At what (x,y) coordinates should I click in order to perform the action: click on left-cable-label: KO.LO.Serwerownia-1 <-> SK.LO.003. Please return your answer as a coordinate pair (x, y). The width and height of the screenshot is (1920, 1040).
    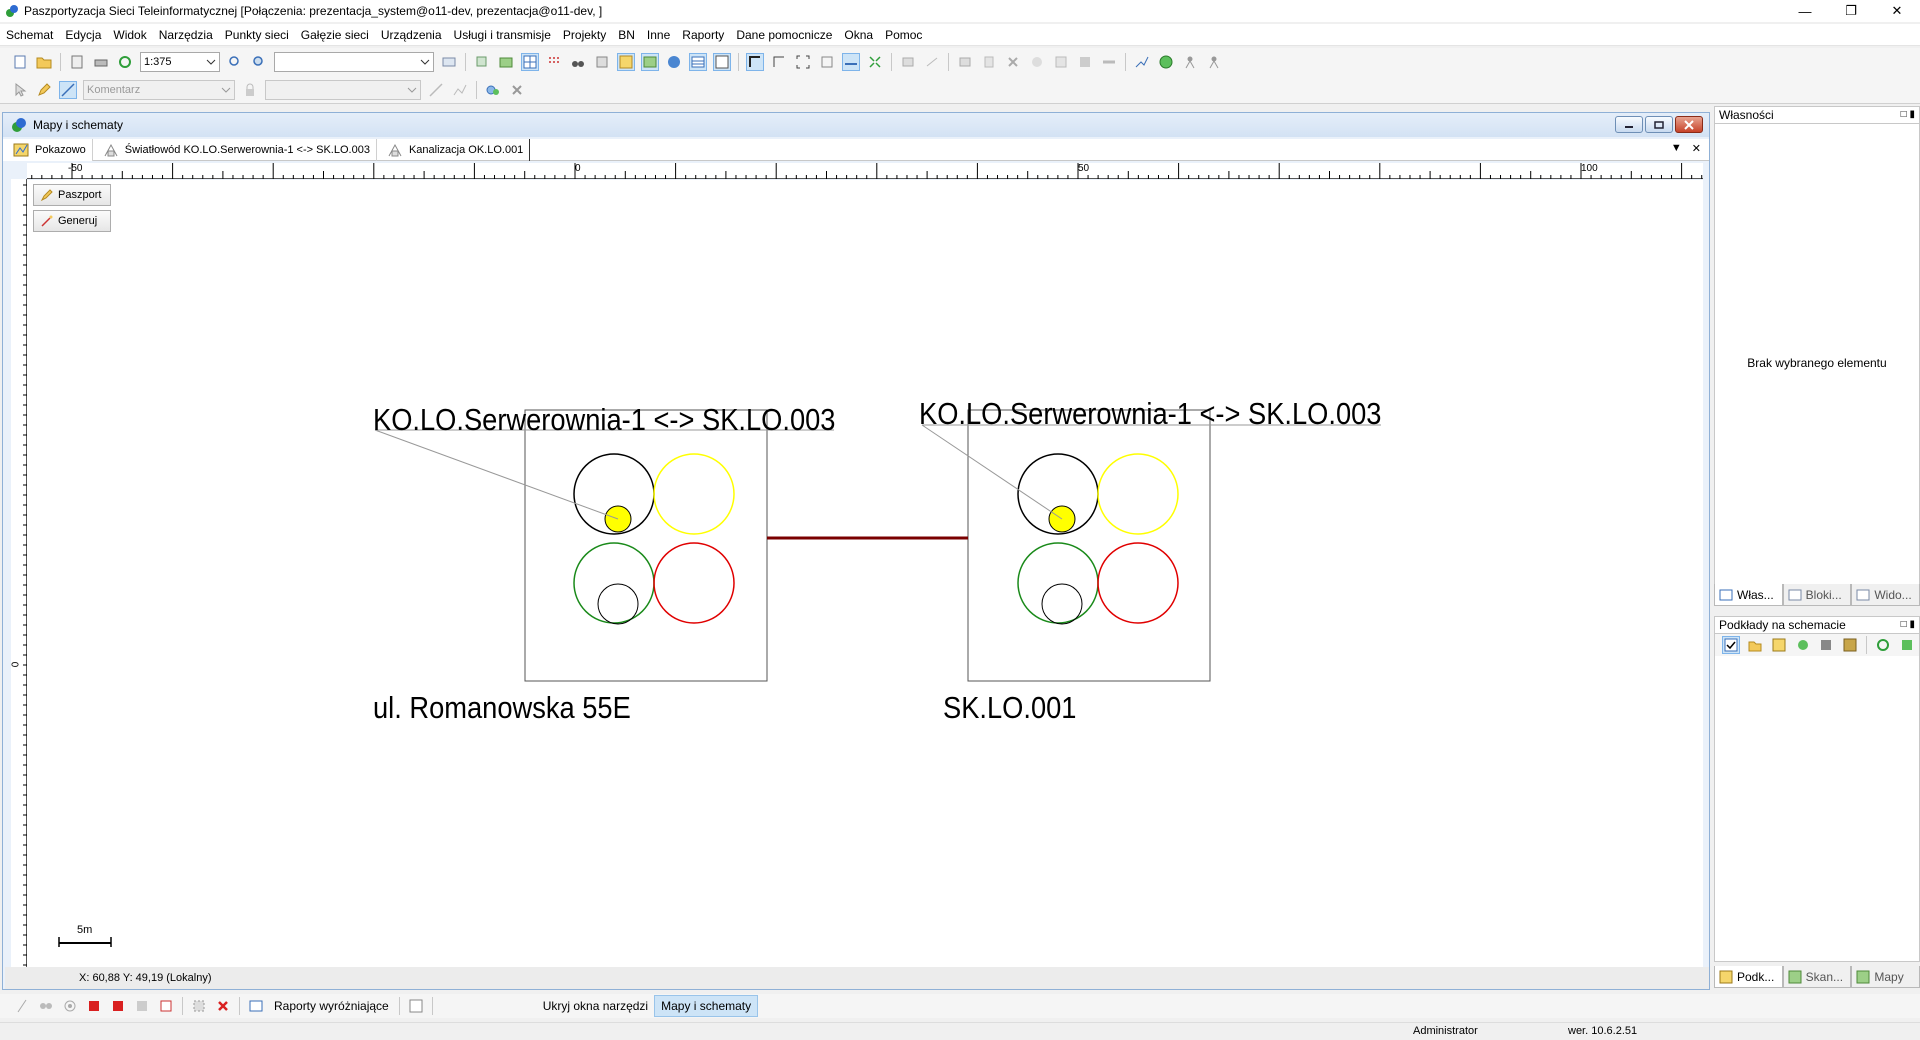
    Looking at the image, I should click on (604, 420).